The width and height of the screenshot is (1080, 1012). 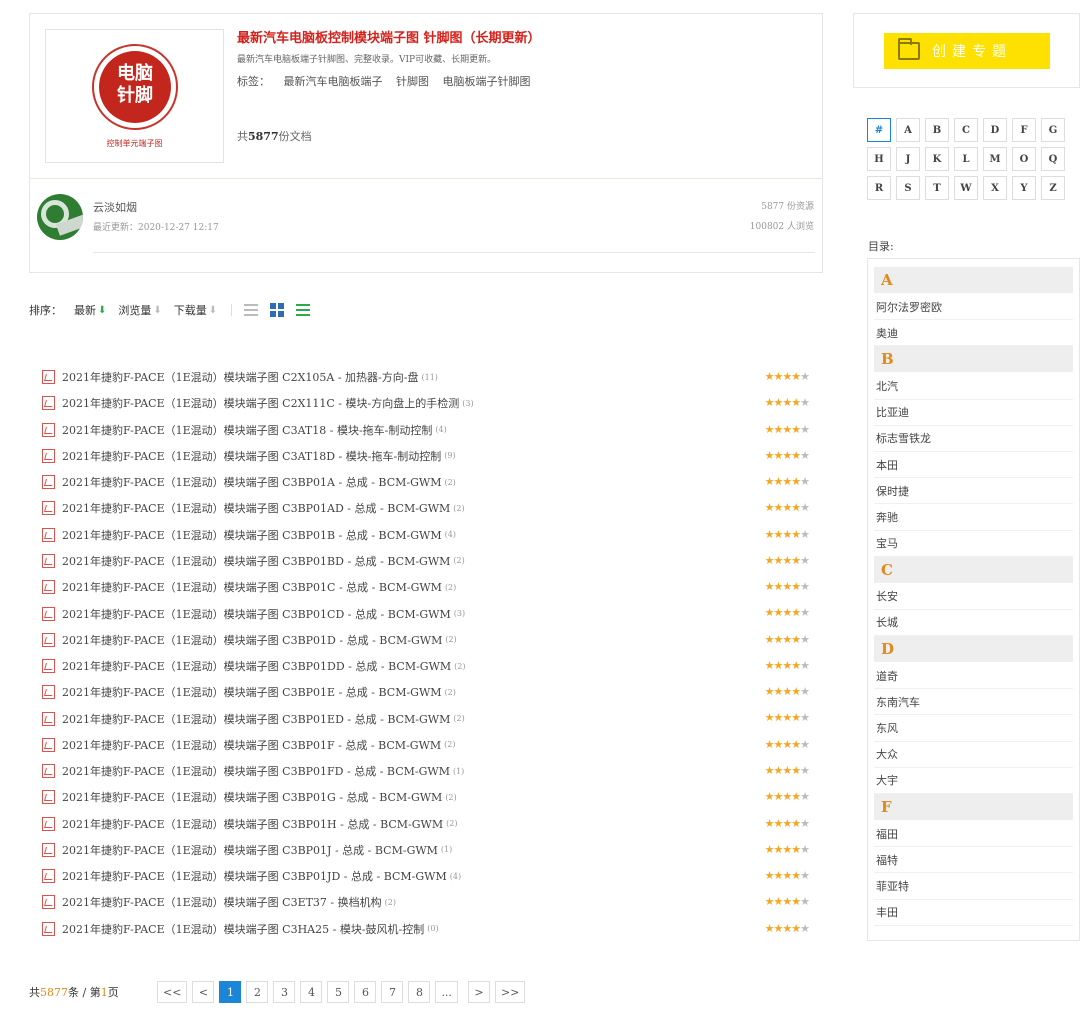 What do you see at coordinates (172, 992) in the screenshot?
I see `first-page-button: <<` at bounding box center [172, 992].